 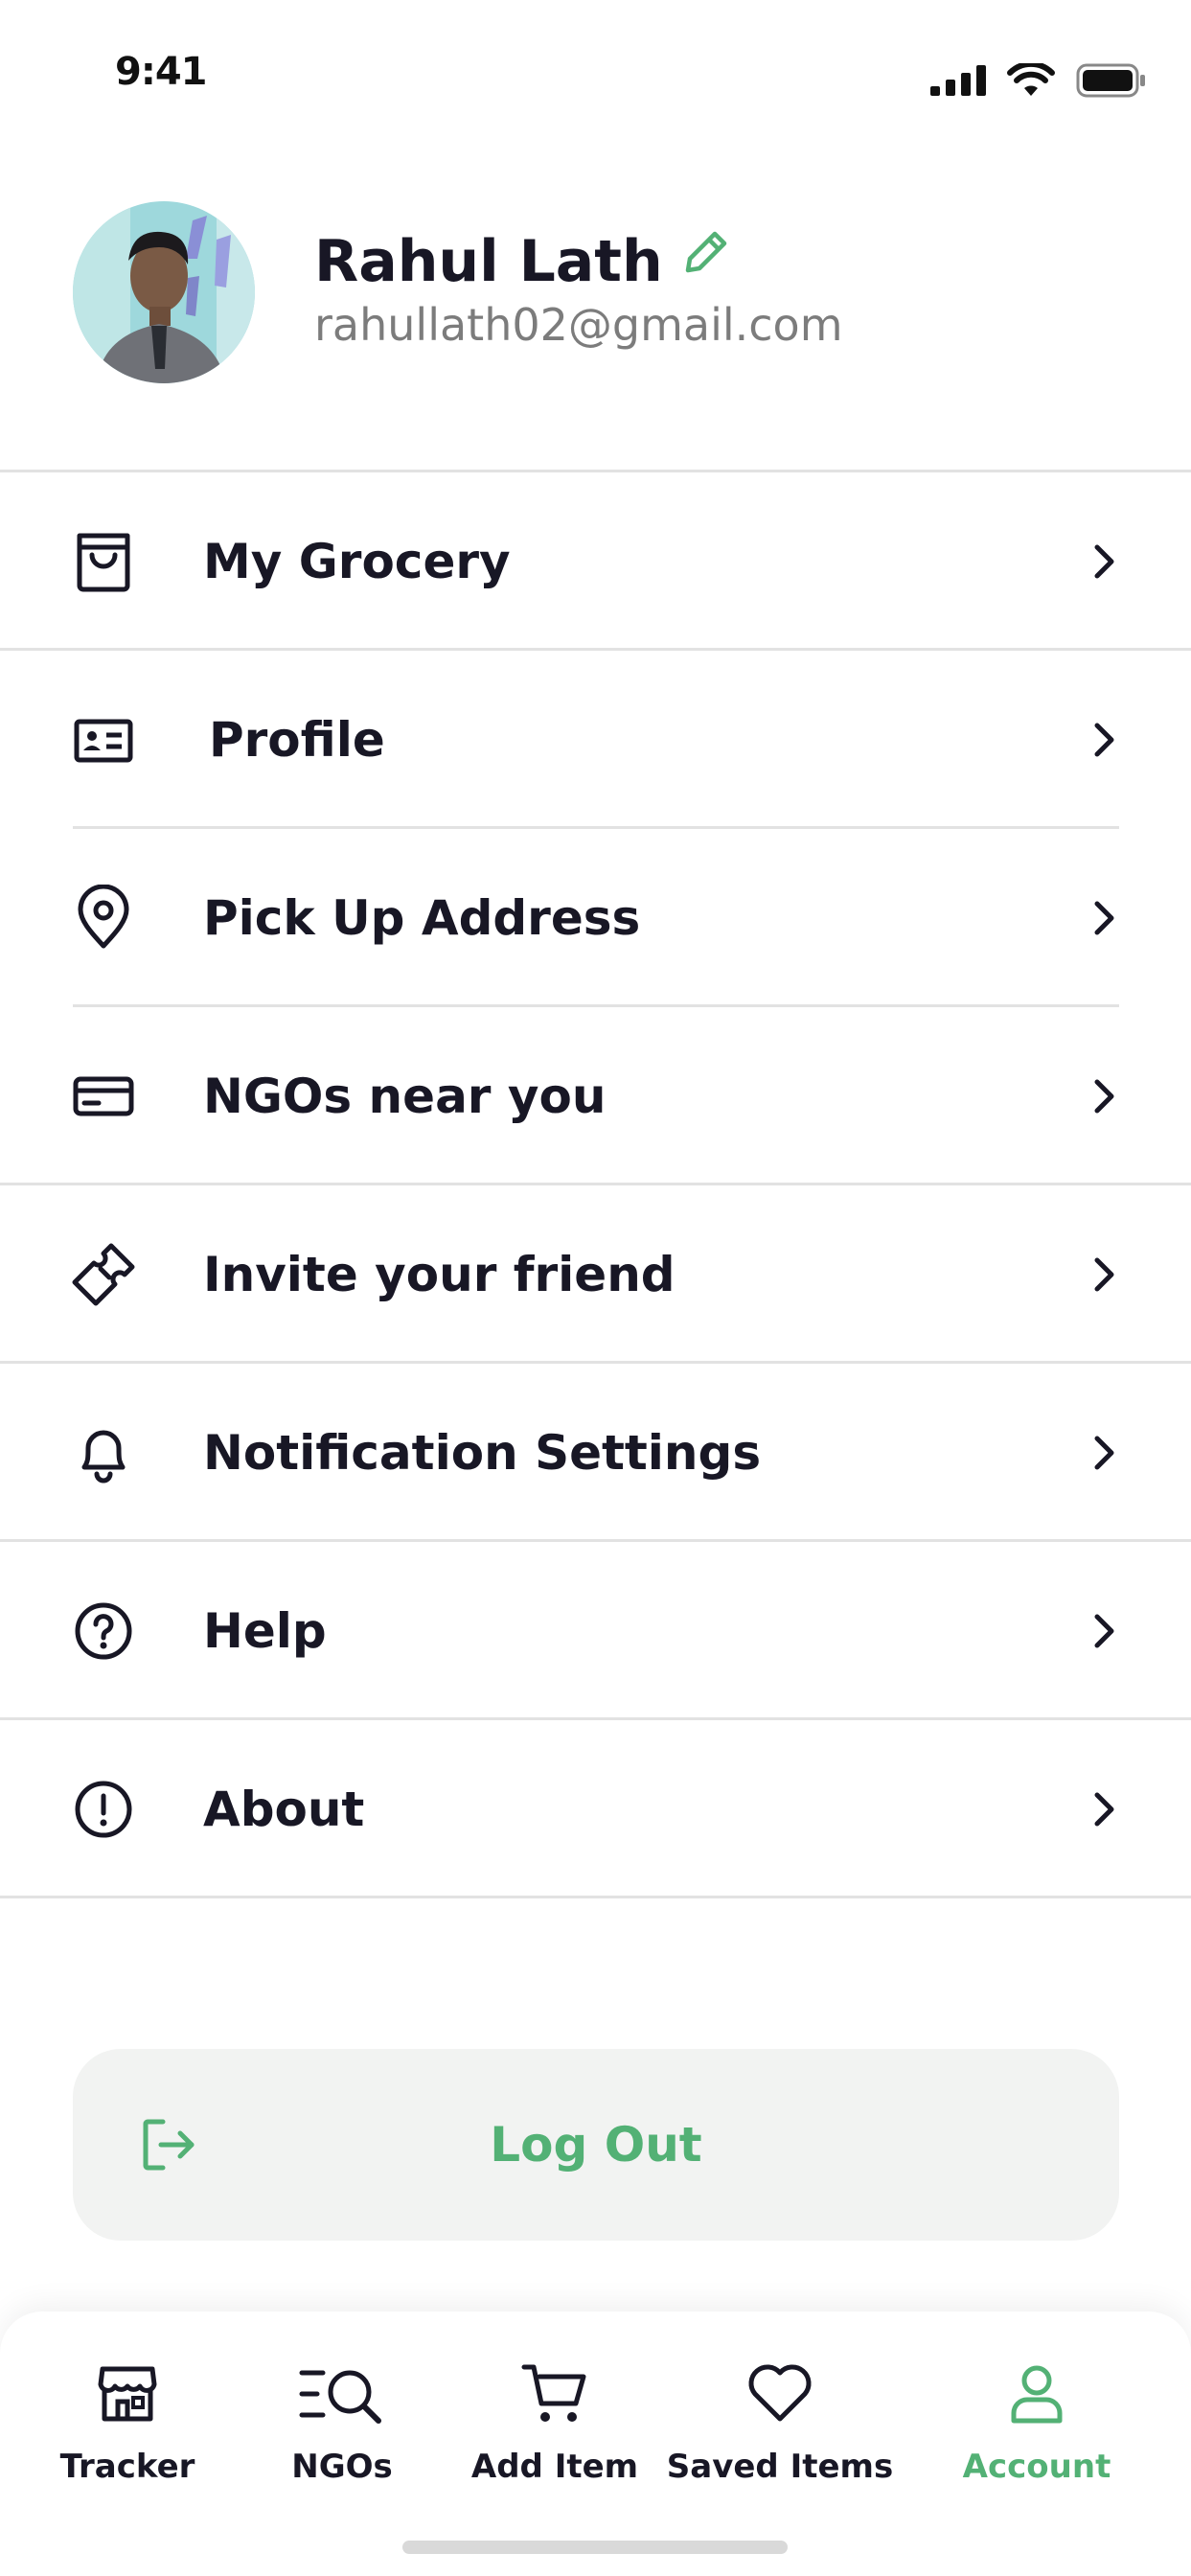 What do you see at coordinates (958, 80) in the screenshot?
I see `cellular-signal-icon` at bounding box center [958, 80].